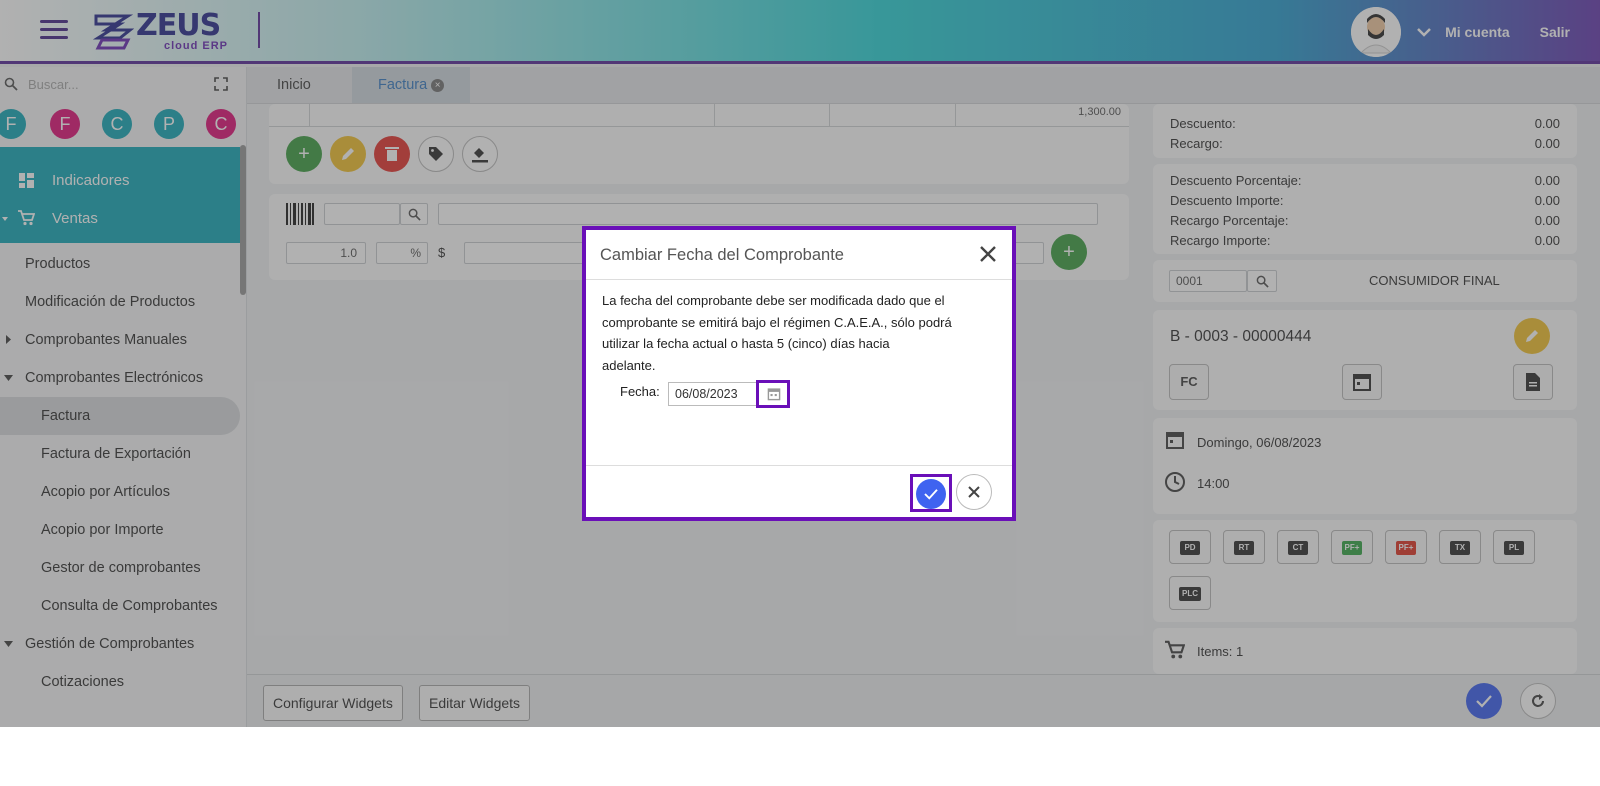 The image size is (1600, 786). Describe the element at coordinates (713, 394) in the screenshot. I see `date-input: 06/08/2023` at that location.